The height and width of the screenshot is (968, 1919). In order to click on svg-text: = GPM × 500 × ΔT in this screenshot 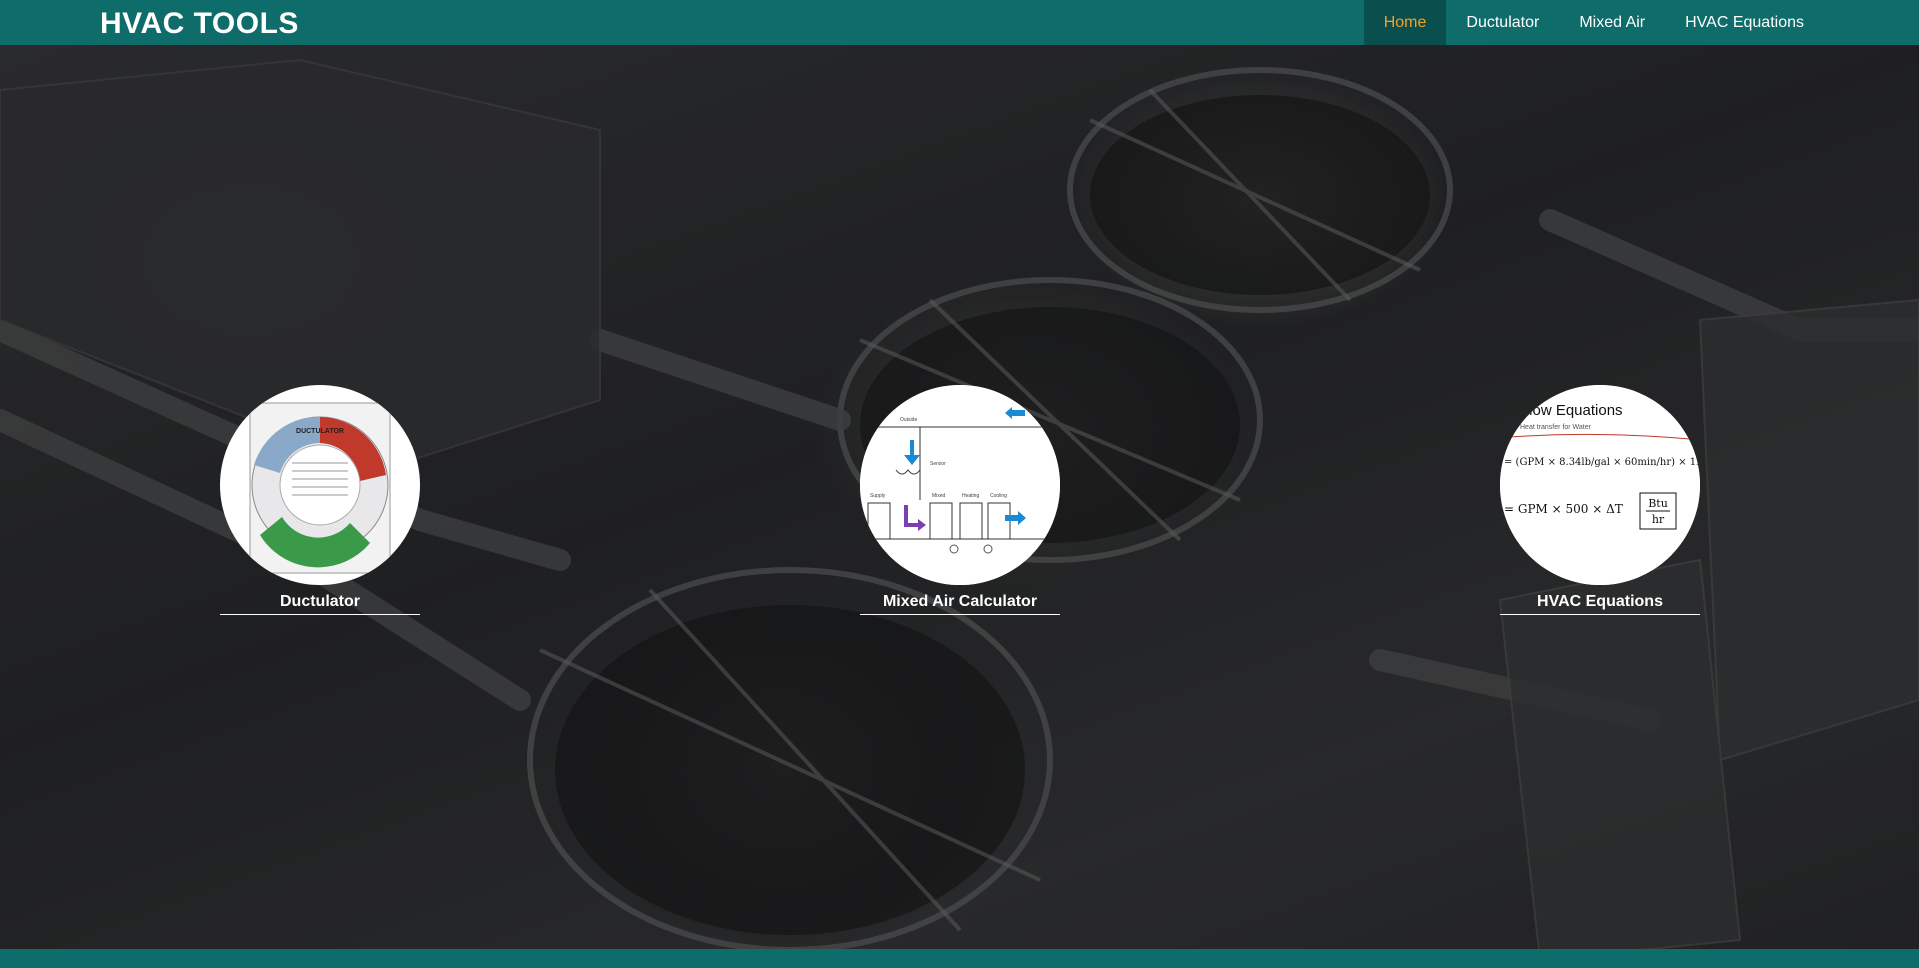, I will do `click(1563, 509)`.